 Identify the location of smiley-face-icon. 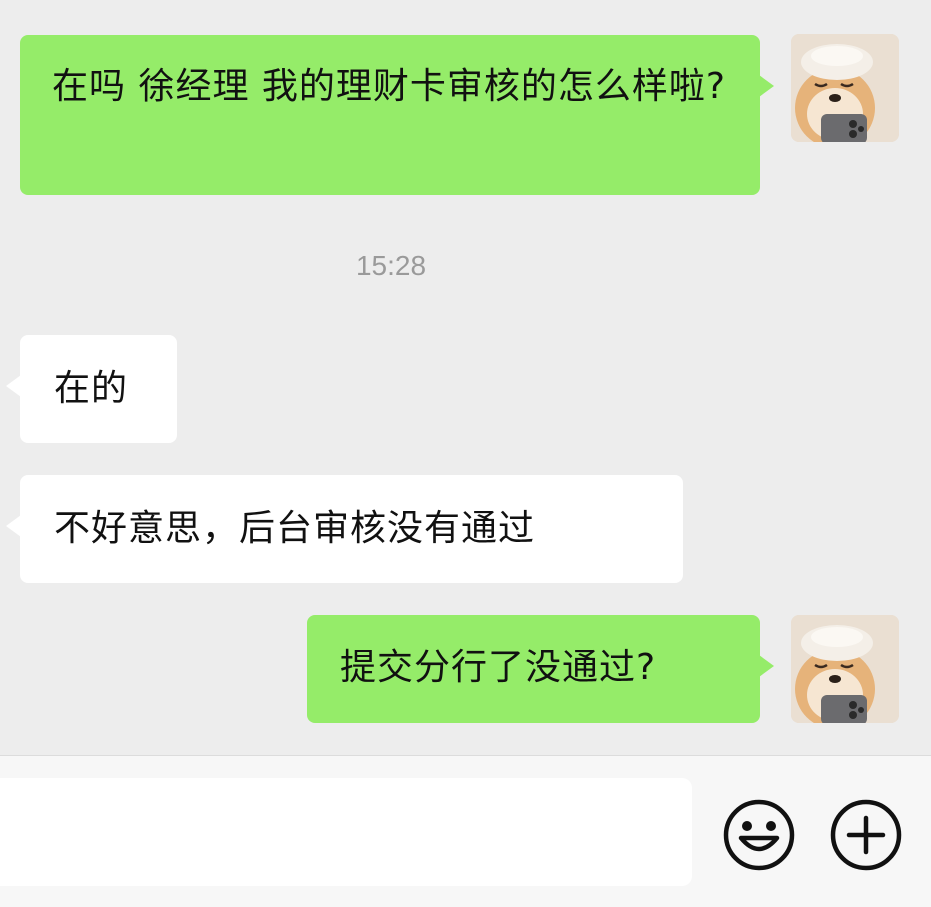
(759, 835).